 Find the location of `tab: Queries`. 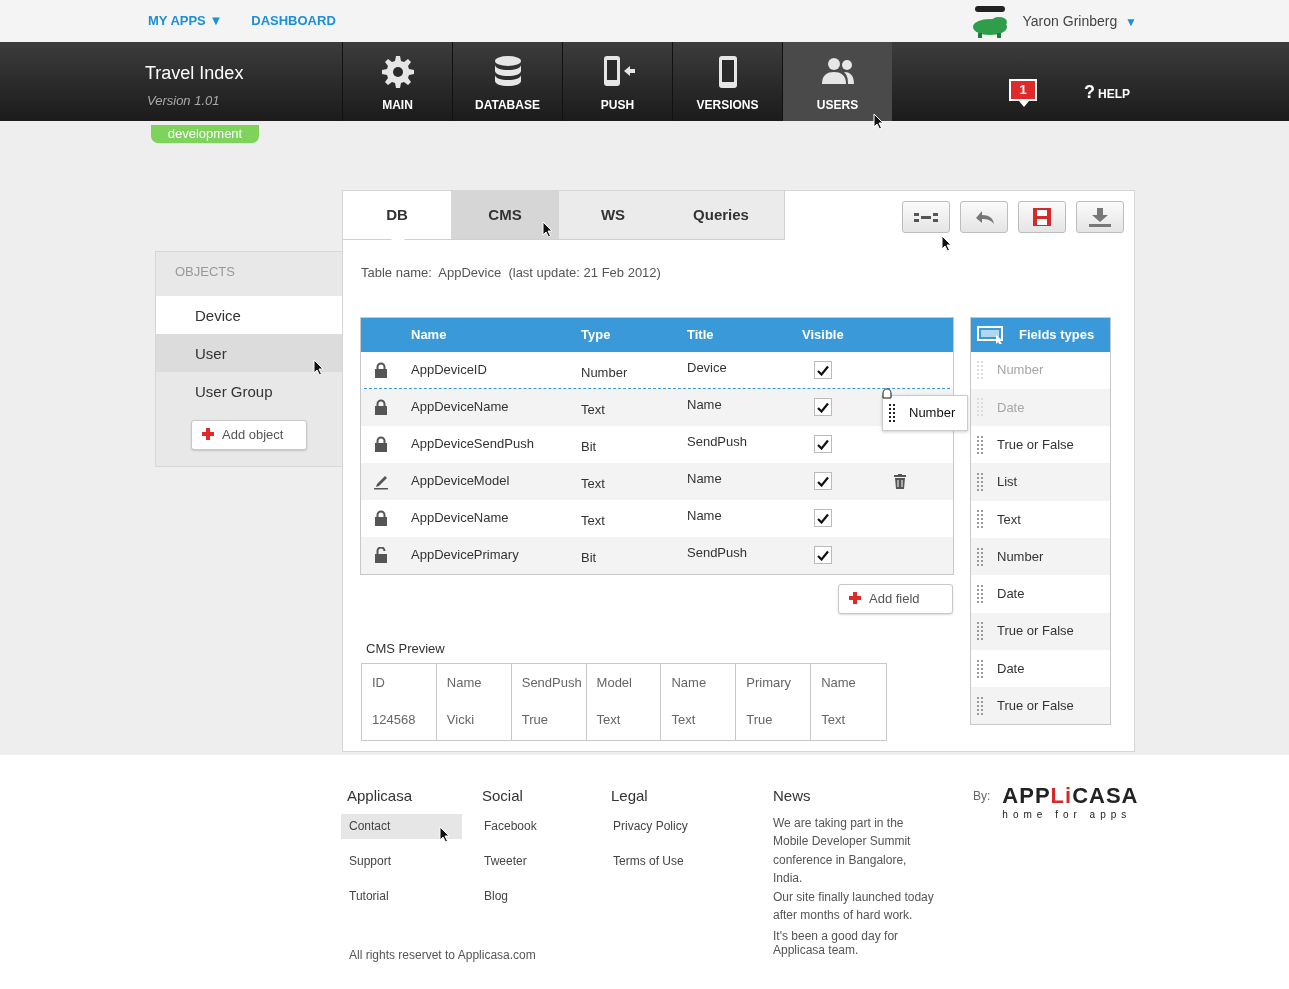

tab: Queries is located at coordinates (721, 215).